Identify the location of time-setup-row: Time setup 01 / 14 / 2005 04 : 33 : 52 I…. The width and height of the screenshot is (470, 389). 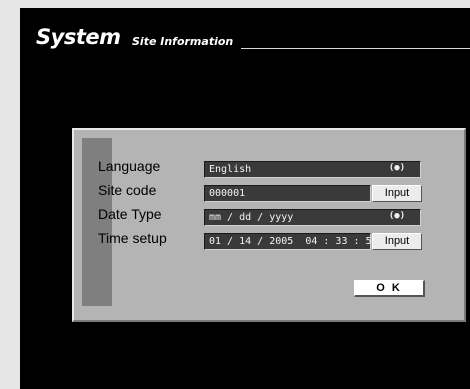
(269, 240).